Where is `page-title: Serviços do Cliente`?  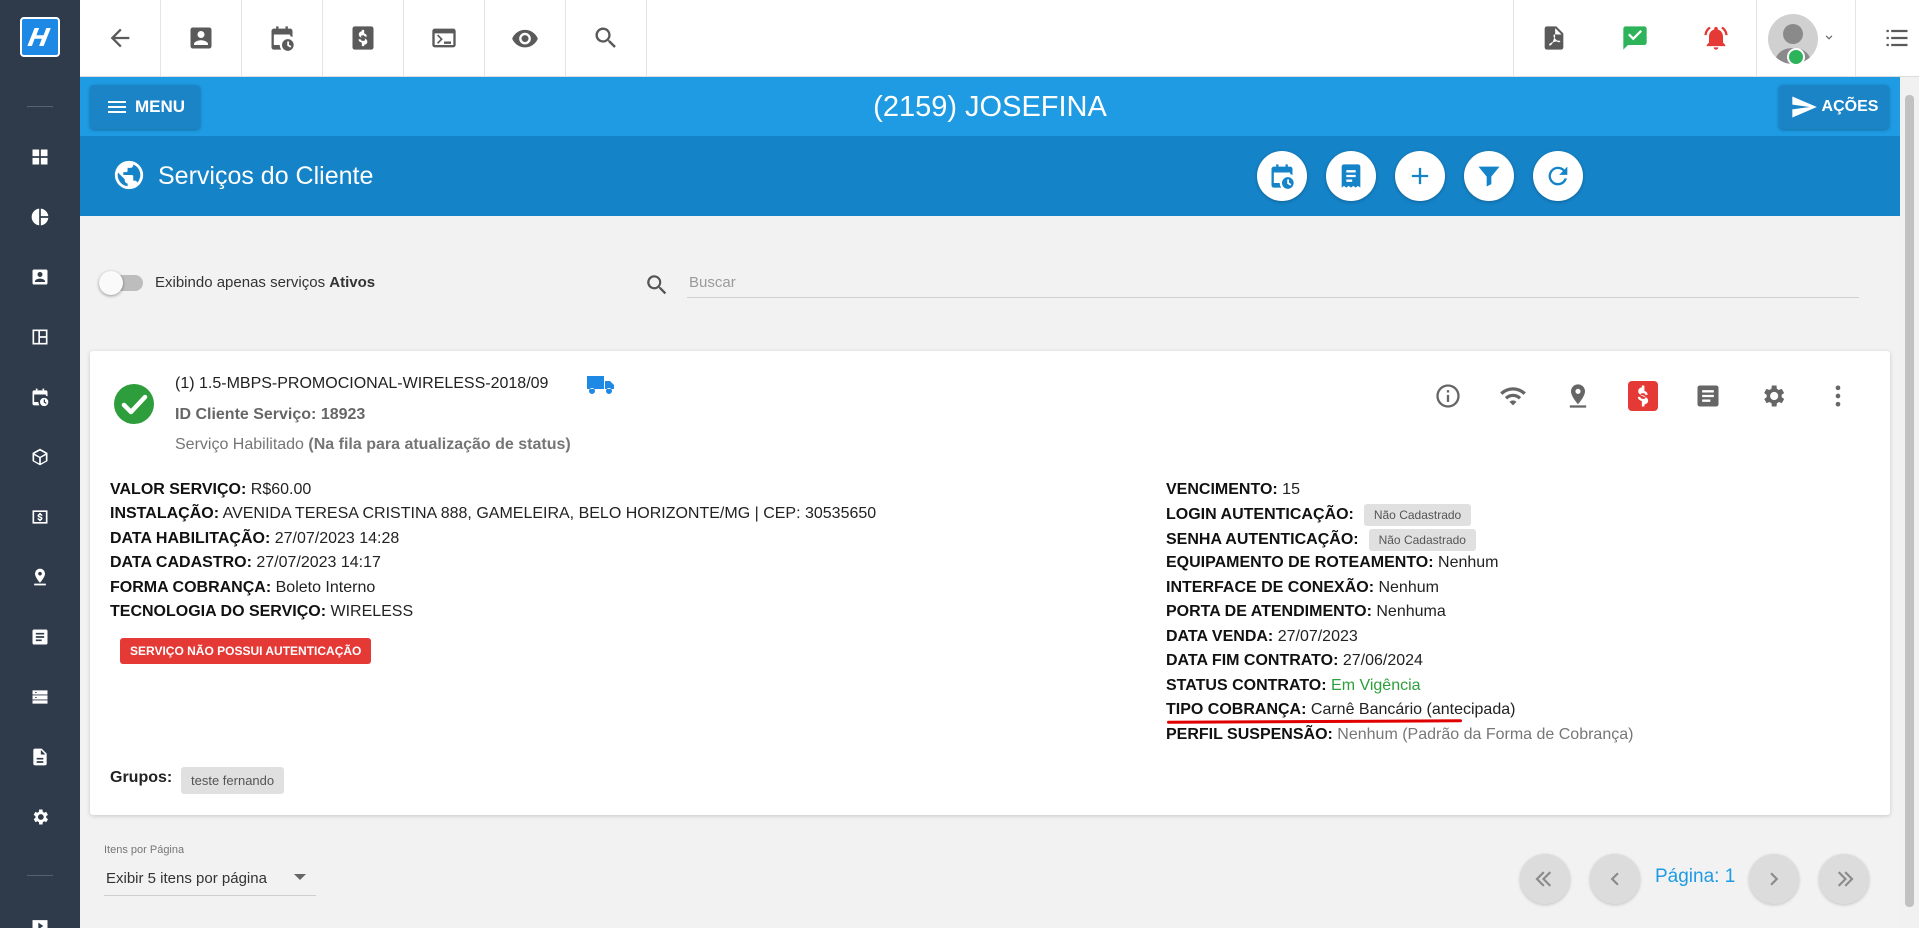 page-title: Serviços do Cliente is located at coordinates (266, 176).